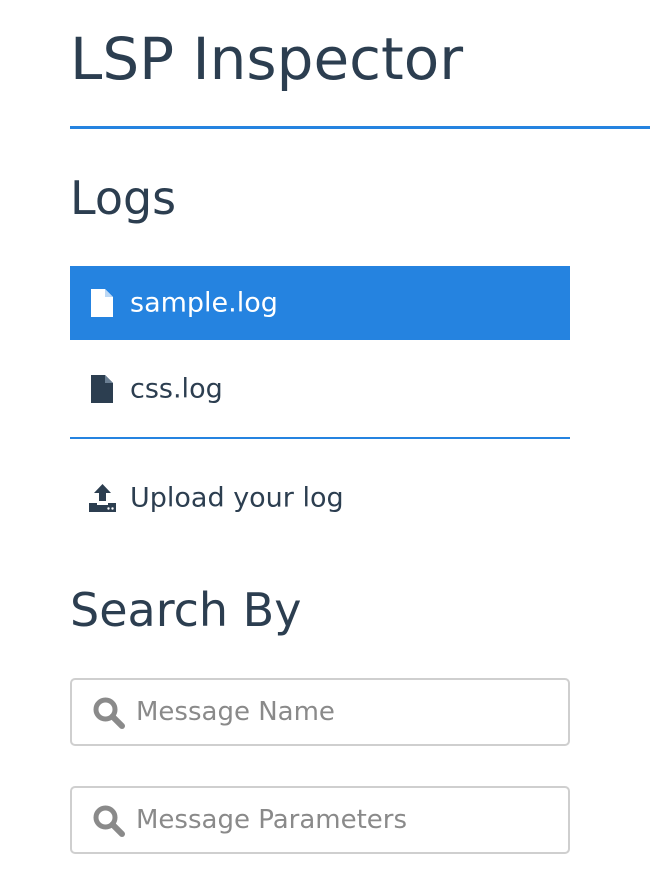 This screenshot has height=896, width=650. Describe the element at coordinates (346, 712) in the screenshot. I see `message-name-input` at that location.